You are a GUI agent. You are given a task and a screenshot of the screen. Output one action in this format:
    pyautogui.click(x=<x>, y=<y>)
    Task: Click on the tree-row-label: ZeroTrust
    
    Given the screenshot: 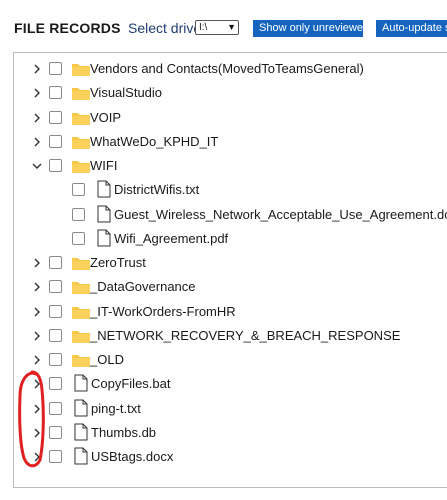 What is the action you would take?
    pyautogui.click(x=118, y=262)
    